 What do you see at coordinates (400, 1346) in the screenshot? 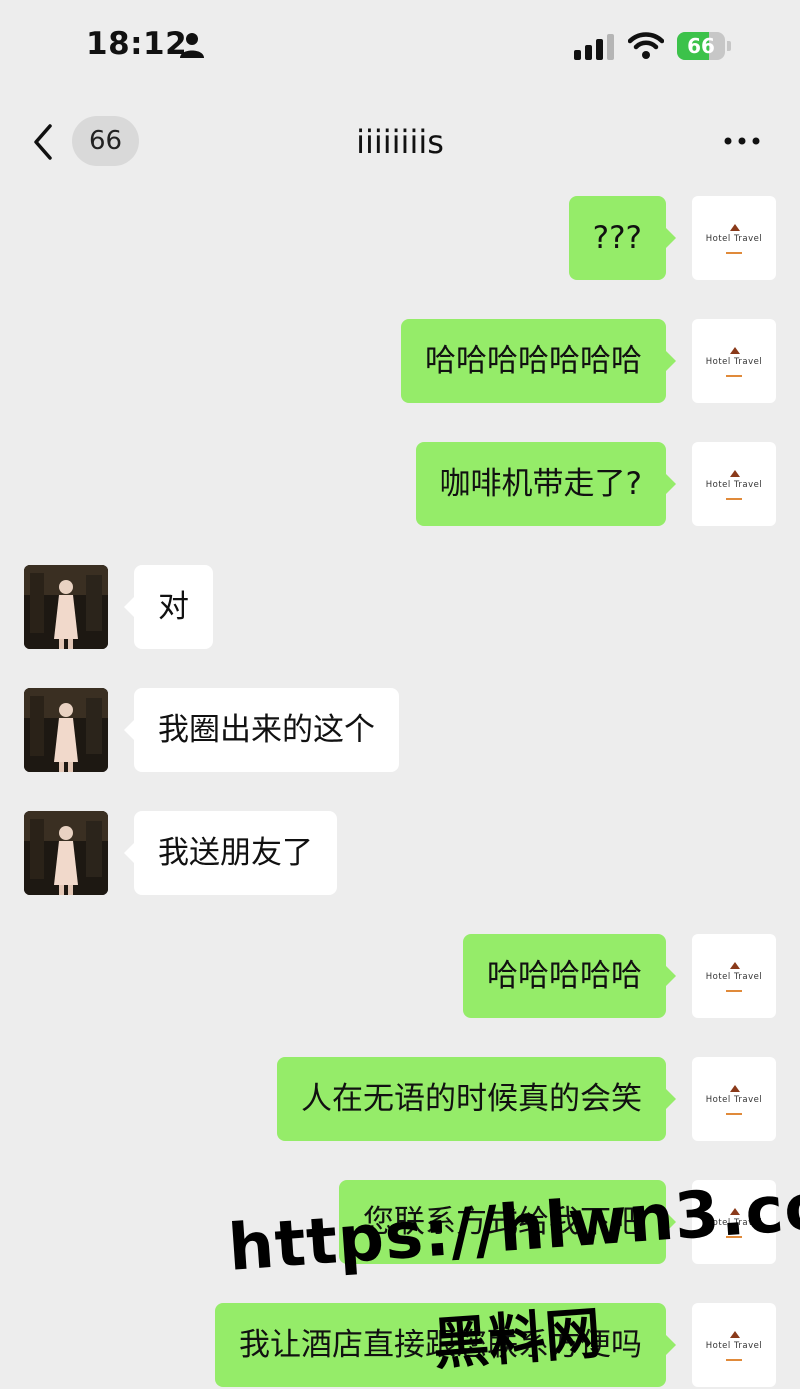
I see `message-row: Hotel Travel 我让酒店直接跟您联系方便吗` at bounding box center [400, 1346].